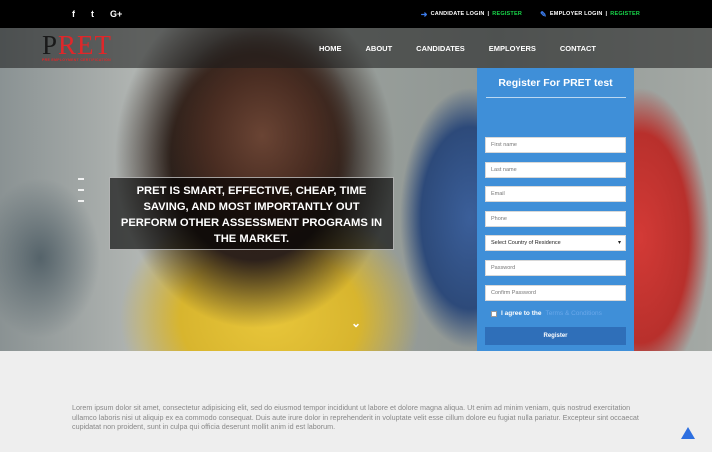  Describe the element at coordinates (512, 48) in the screenshot. I see `nav-employers: EMPLOYERS` at that location.